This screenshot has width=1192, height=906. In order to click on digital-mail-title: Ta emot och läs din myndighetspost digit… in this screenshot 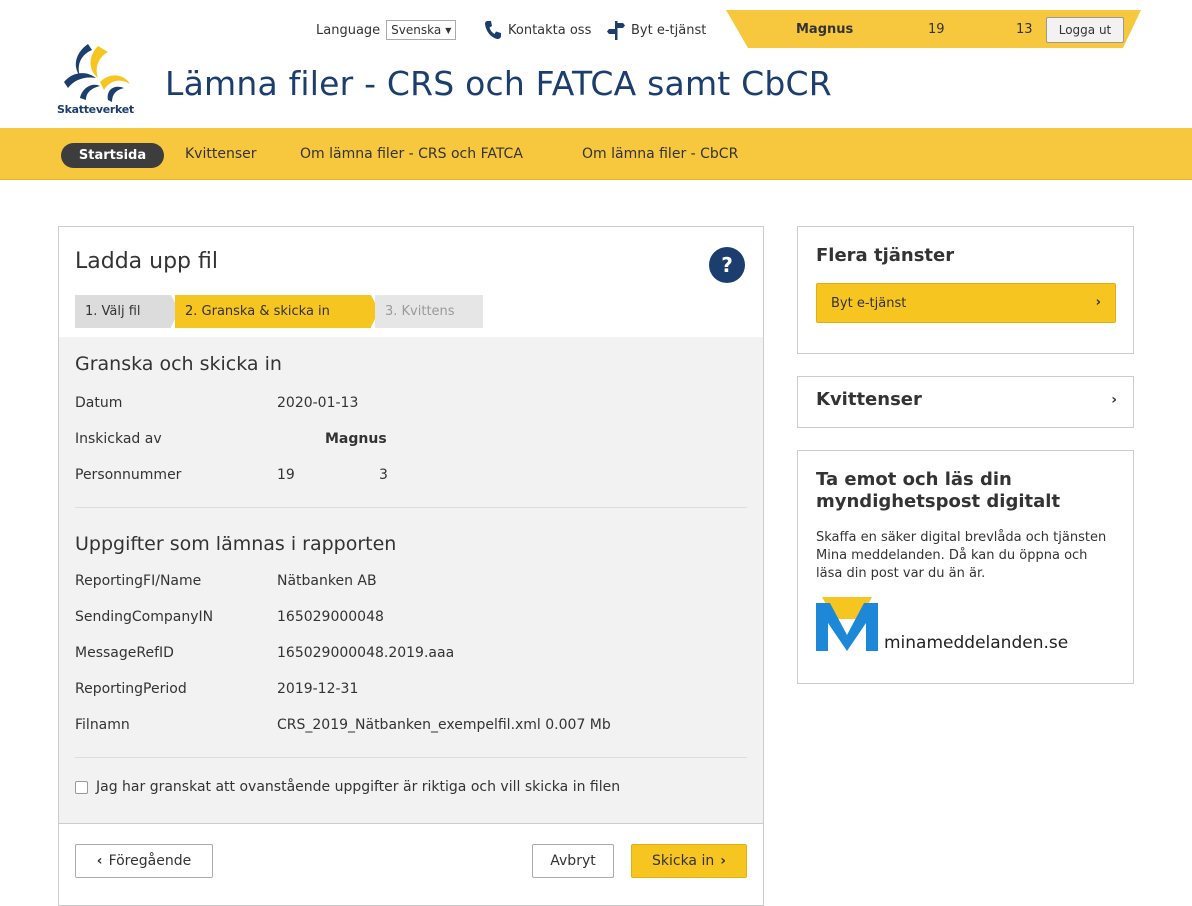, I will do `click(938, 490)`.